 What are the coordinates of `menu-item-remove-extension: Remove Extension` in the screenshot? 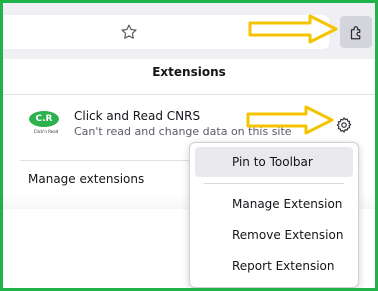 It's located at (274, 235).